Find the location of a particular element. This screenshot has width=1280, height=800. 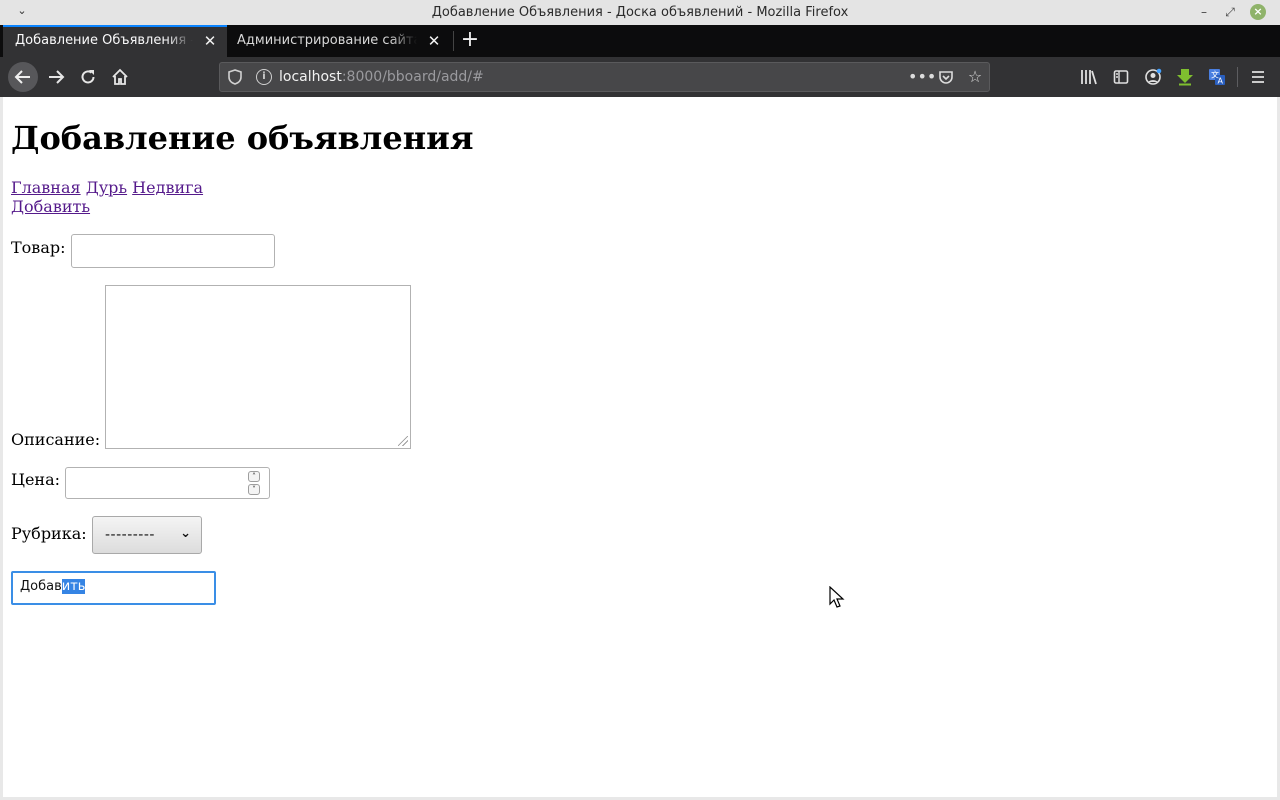

url-path: :8000/bboard/add/# is located at coordinates (412, 77).